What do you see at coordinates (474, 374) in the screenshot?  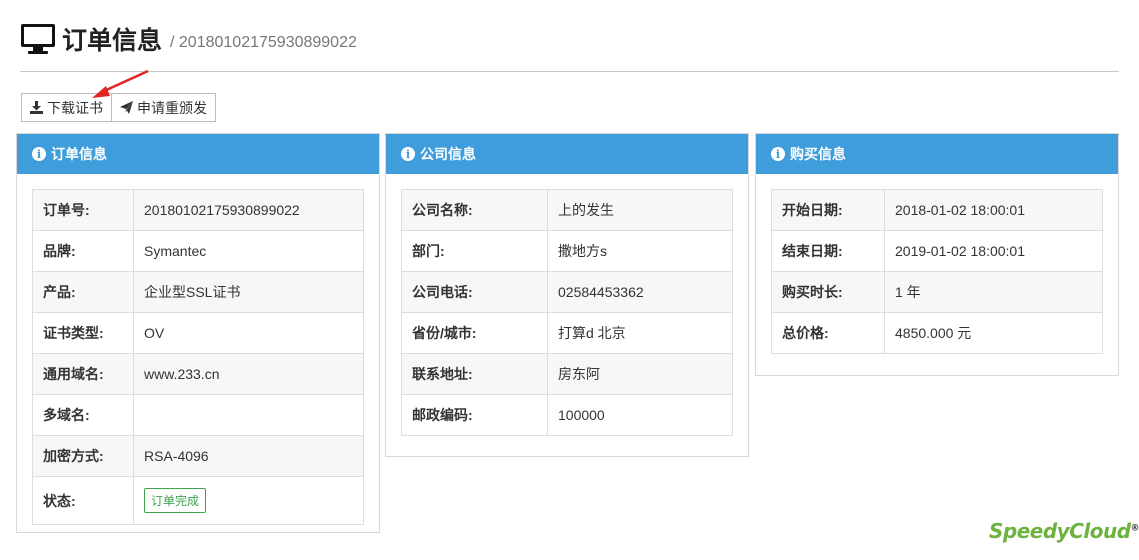 I see `contact-address-key: 联系地址:` at bounding box center [474, 374].